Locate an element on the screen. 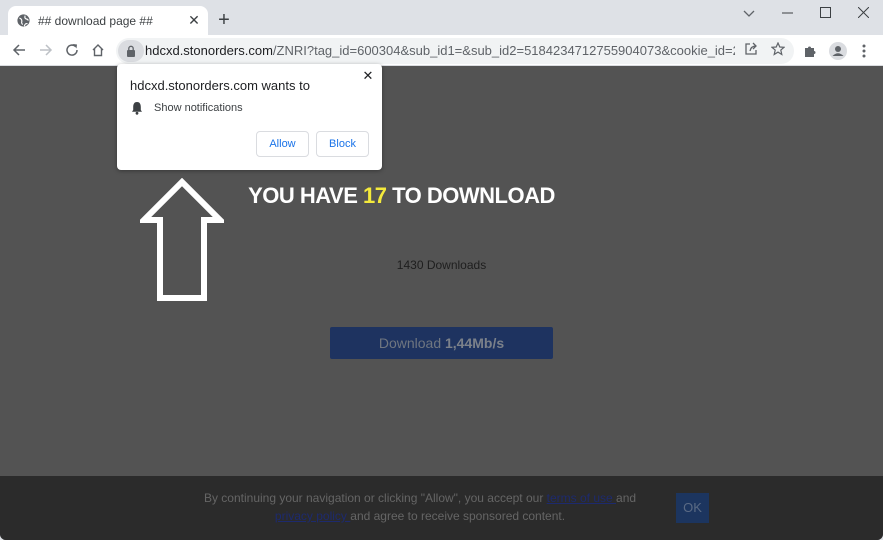 This screenshot has height=540, width=883. privacy-policy-link: privacy policy is located at coordinates (312, 516).